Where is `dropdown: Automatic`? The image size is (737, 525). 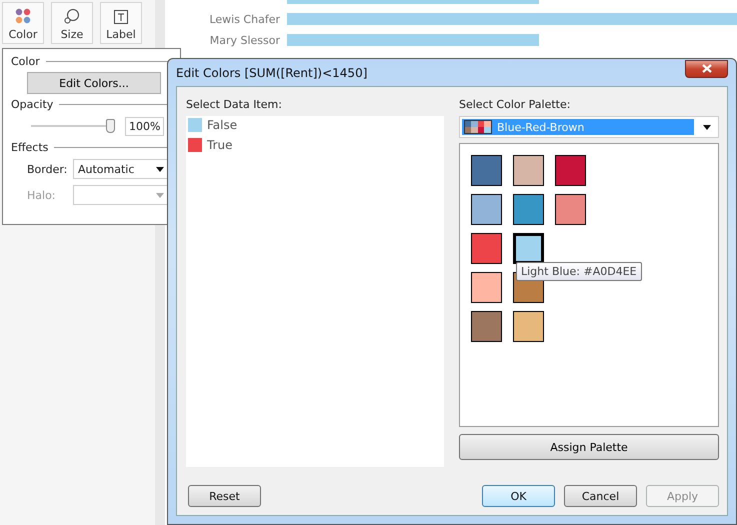
dropdown: Automatic is located at coordinates (121, 169).